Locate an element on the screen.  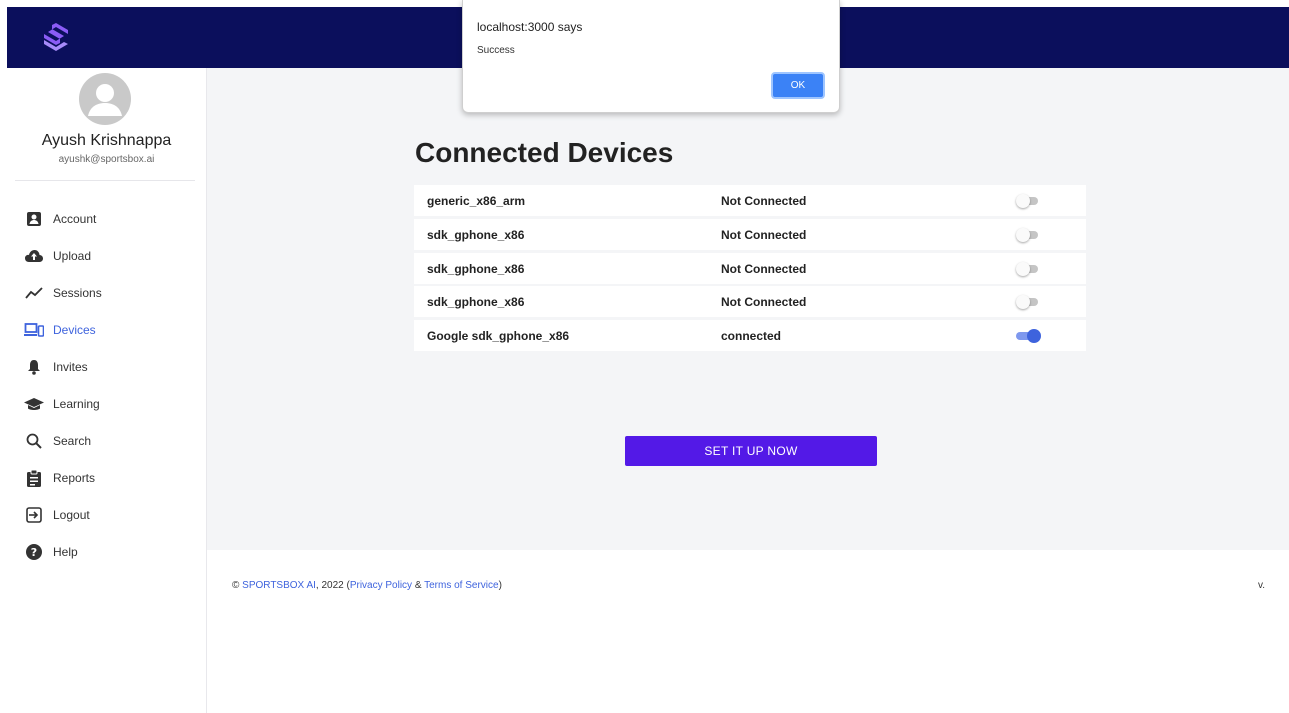
sidebar-item-devices: Devices is located at coordinates (109, 330).